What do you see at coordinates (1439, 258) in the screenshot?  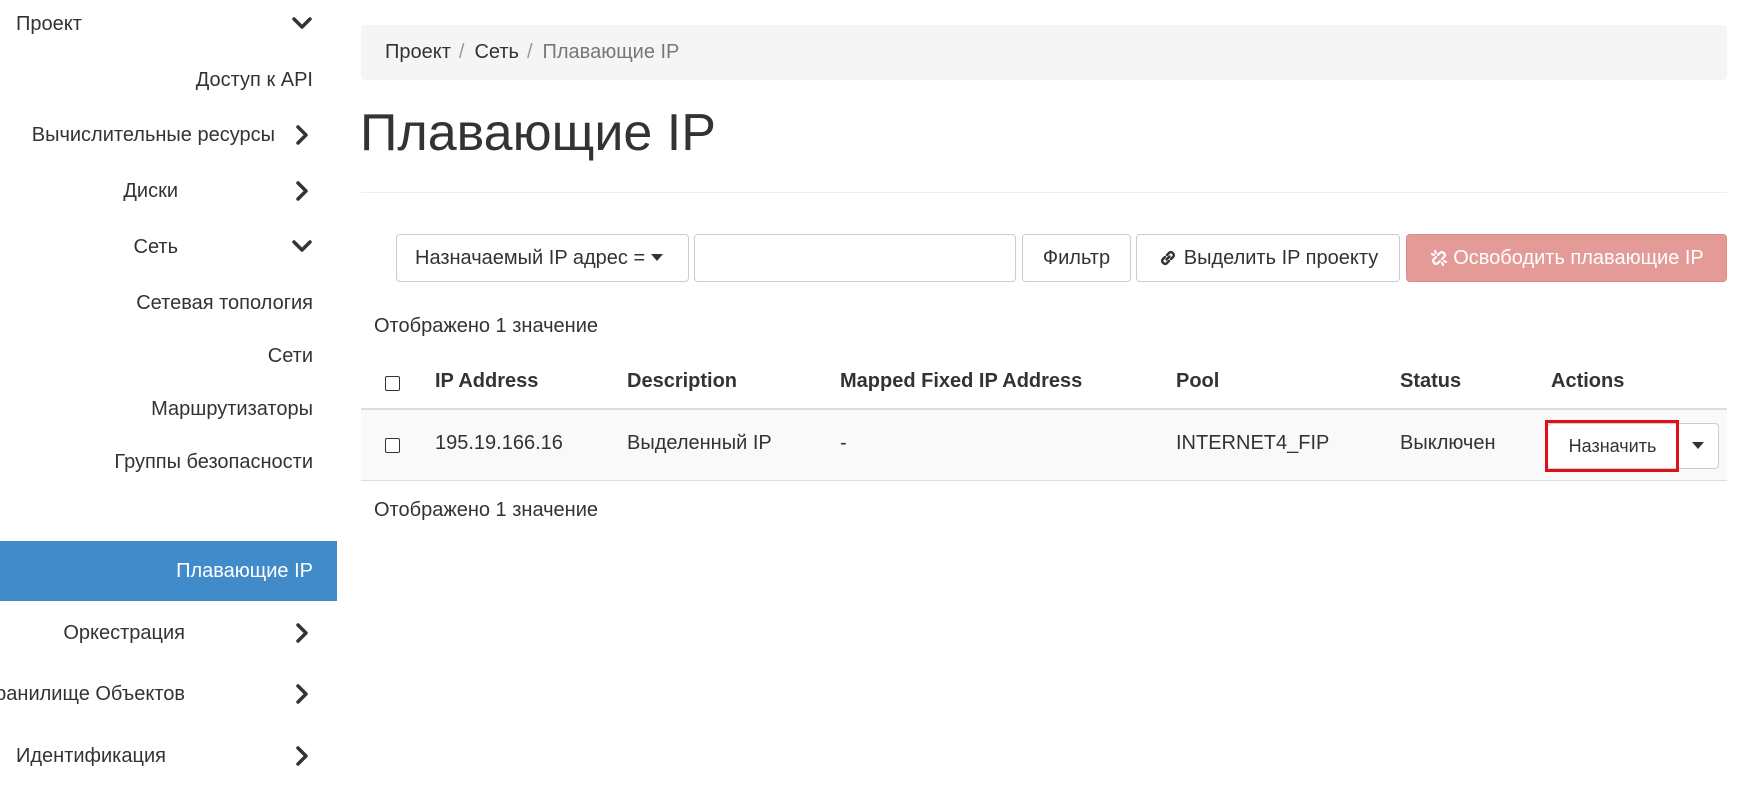 I see `unlink-icon` at bounding box center [1439, 258].